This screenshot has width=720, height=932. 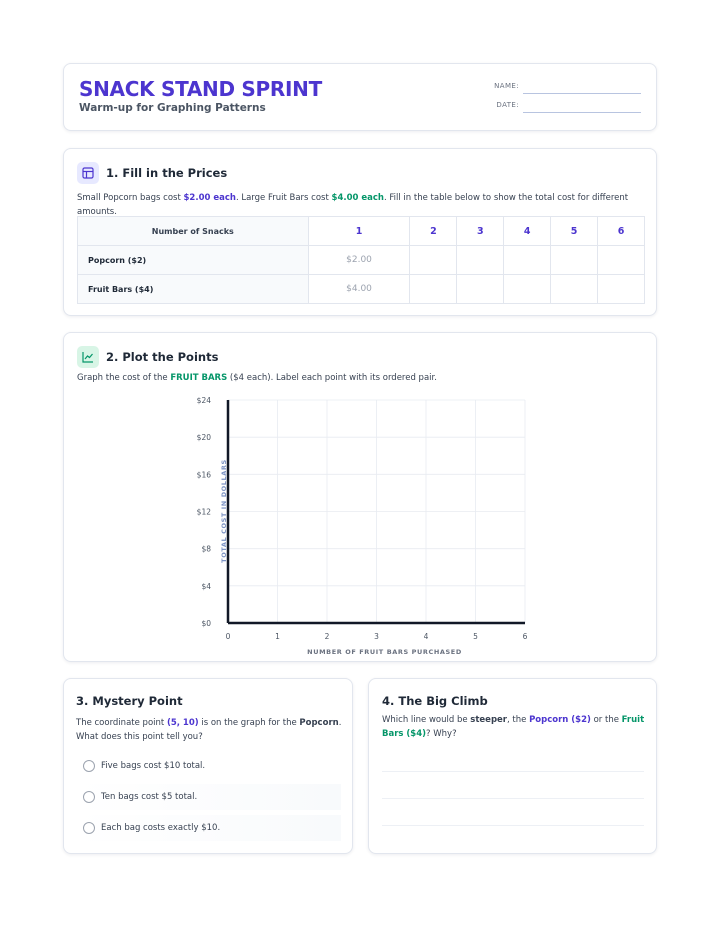 What do you see at coordinates (426, 636) in the screenshot?
I see `x-tick-label: 4` at bounding box center [426, 636].